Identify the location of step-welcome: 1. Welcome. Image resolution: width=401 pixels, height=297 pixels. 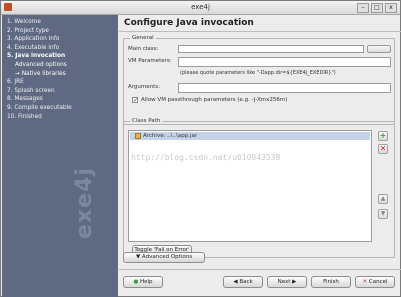
(61, 22).